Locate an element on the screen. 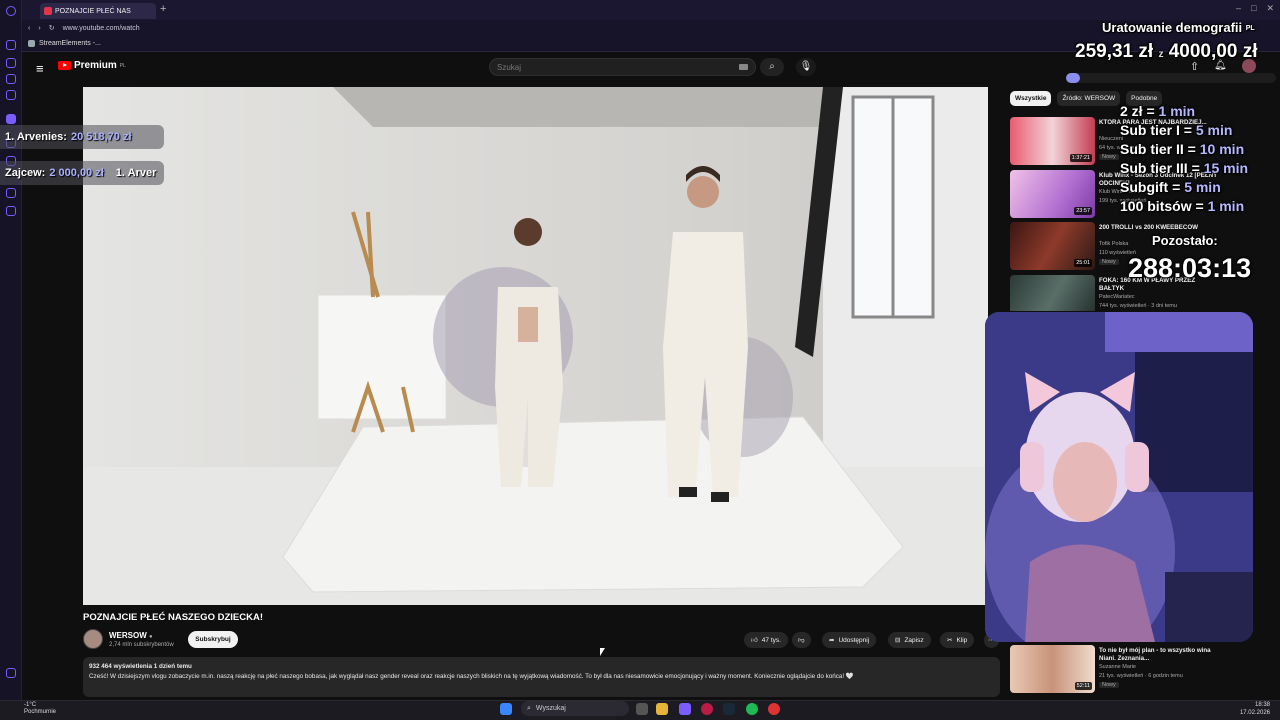 Image resolution: width=1280 pixels, height=720 pixels. browser-logo-icon is located at coordinates (11, 11).